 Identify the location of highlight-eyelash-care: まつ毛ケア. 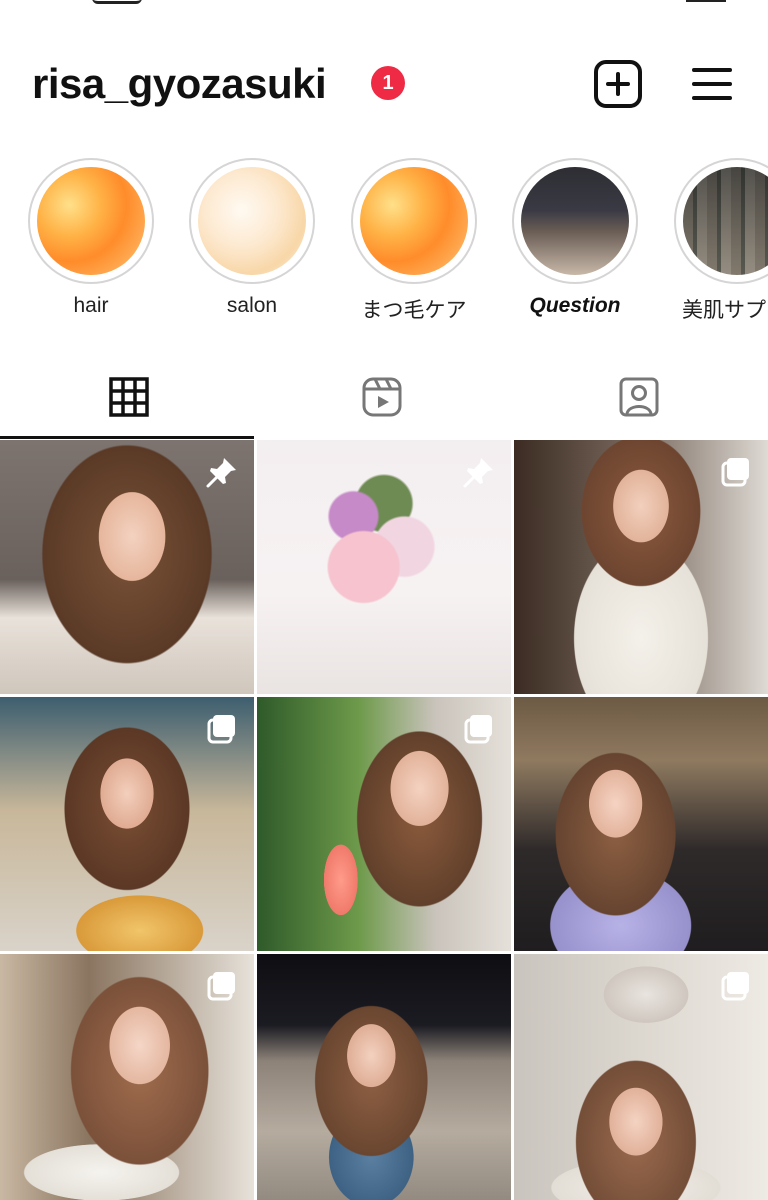
(415, 243).